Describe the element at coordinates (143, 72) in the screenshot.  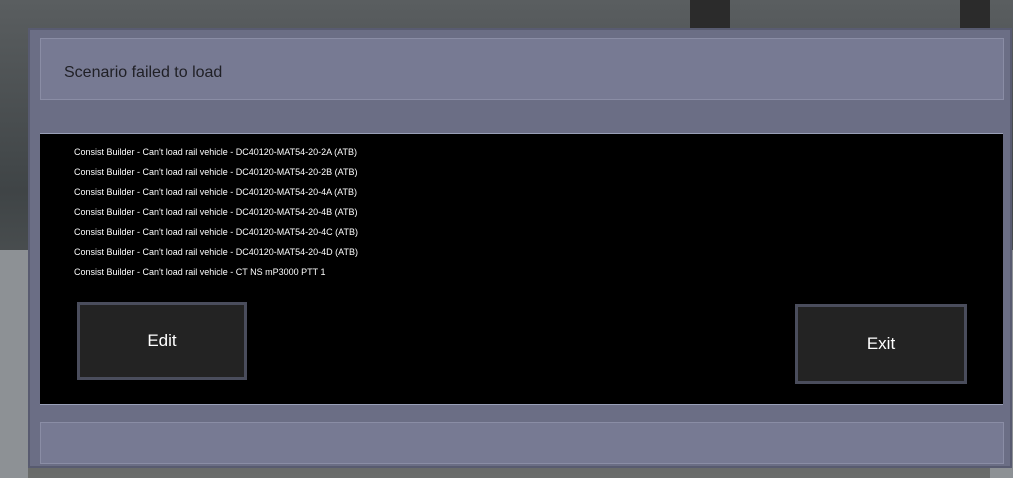
I see `dialog-title: Scenario failed to load` at that location.